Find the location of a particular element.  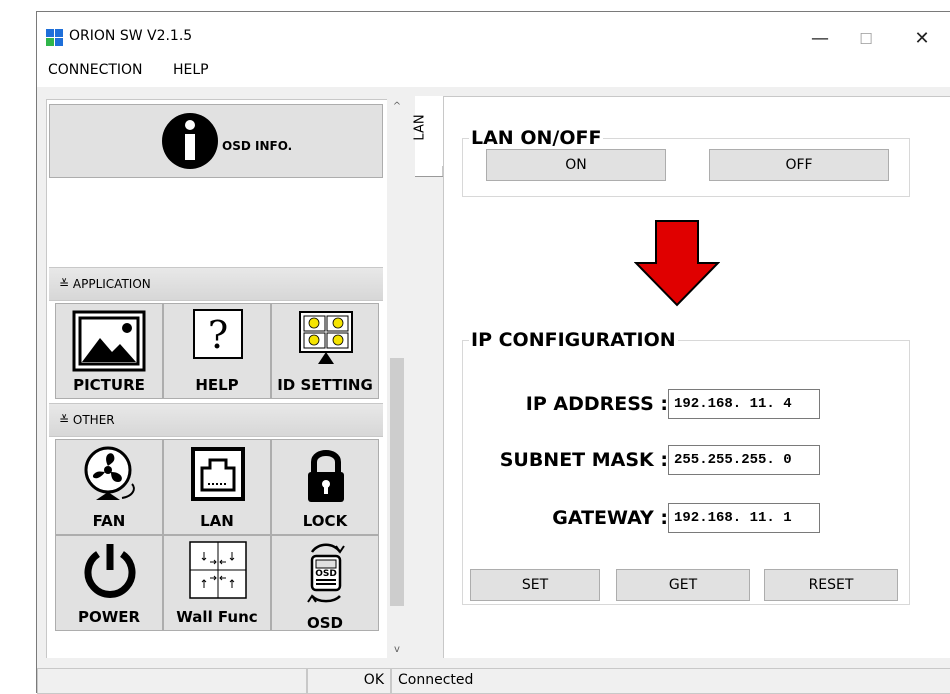

menu-help: HELP is located at coordinates (191, 70).